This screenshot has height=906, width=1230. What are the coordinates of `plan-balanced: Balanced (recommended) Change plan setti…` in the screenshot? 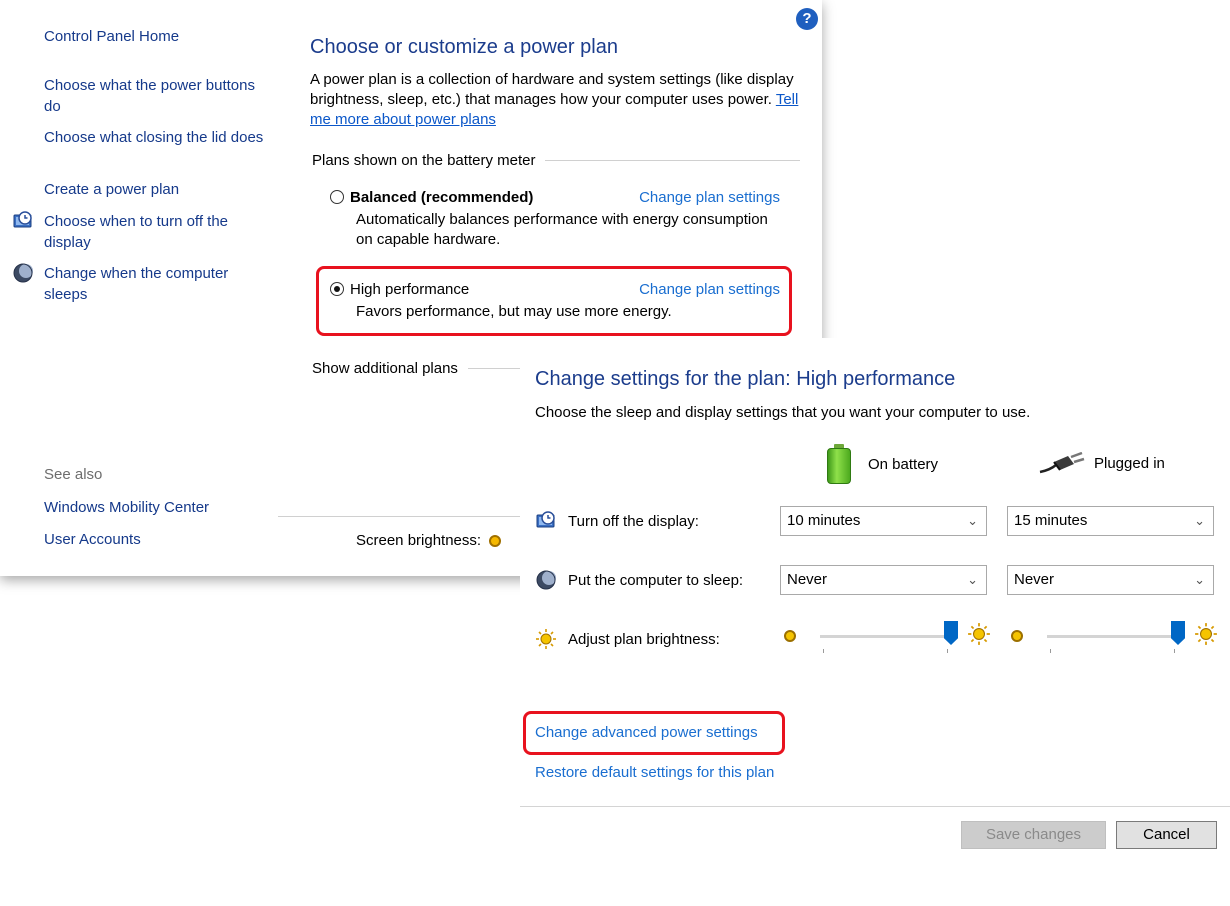 It's located at (555, 218).